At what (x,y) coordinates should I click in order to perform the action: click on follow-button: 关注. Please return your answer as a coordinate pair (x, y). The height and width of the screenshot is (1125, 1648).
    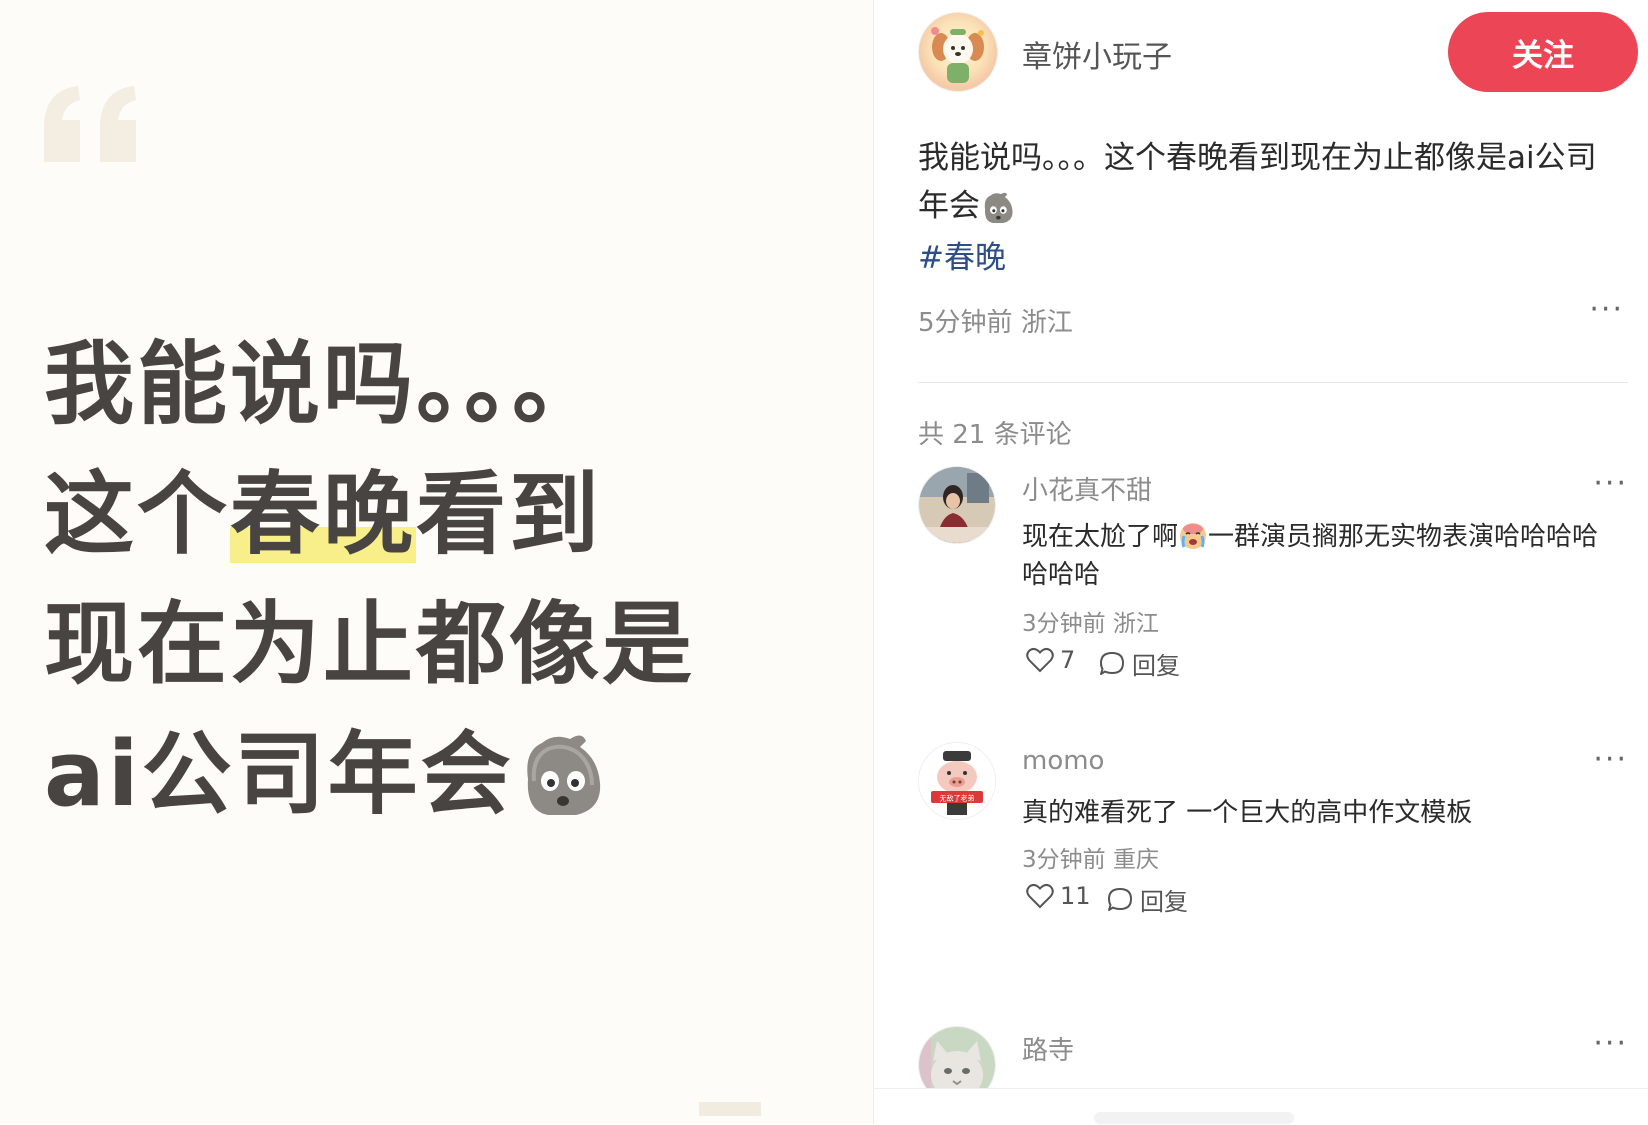
    Looking at the image, I should click on (1543, 52).